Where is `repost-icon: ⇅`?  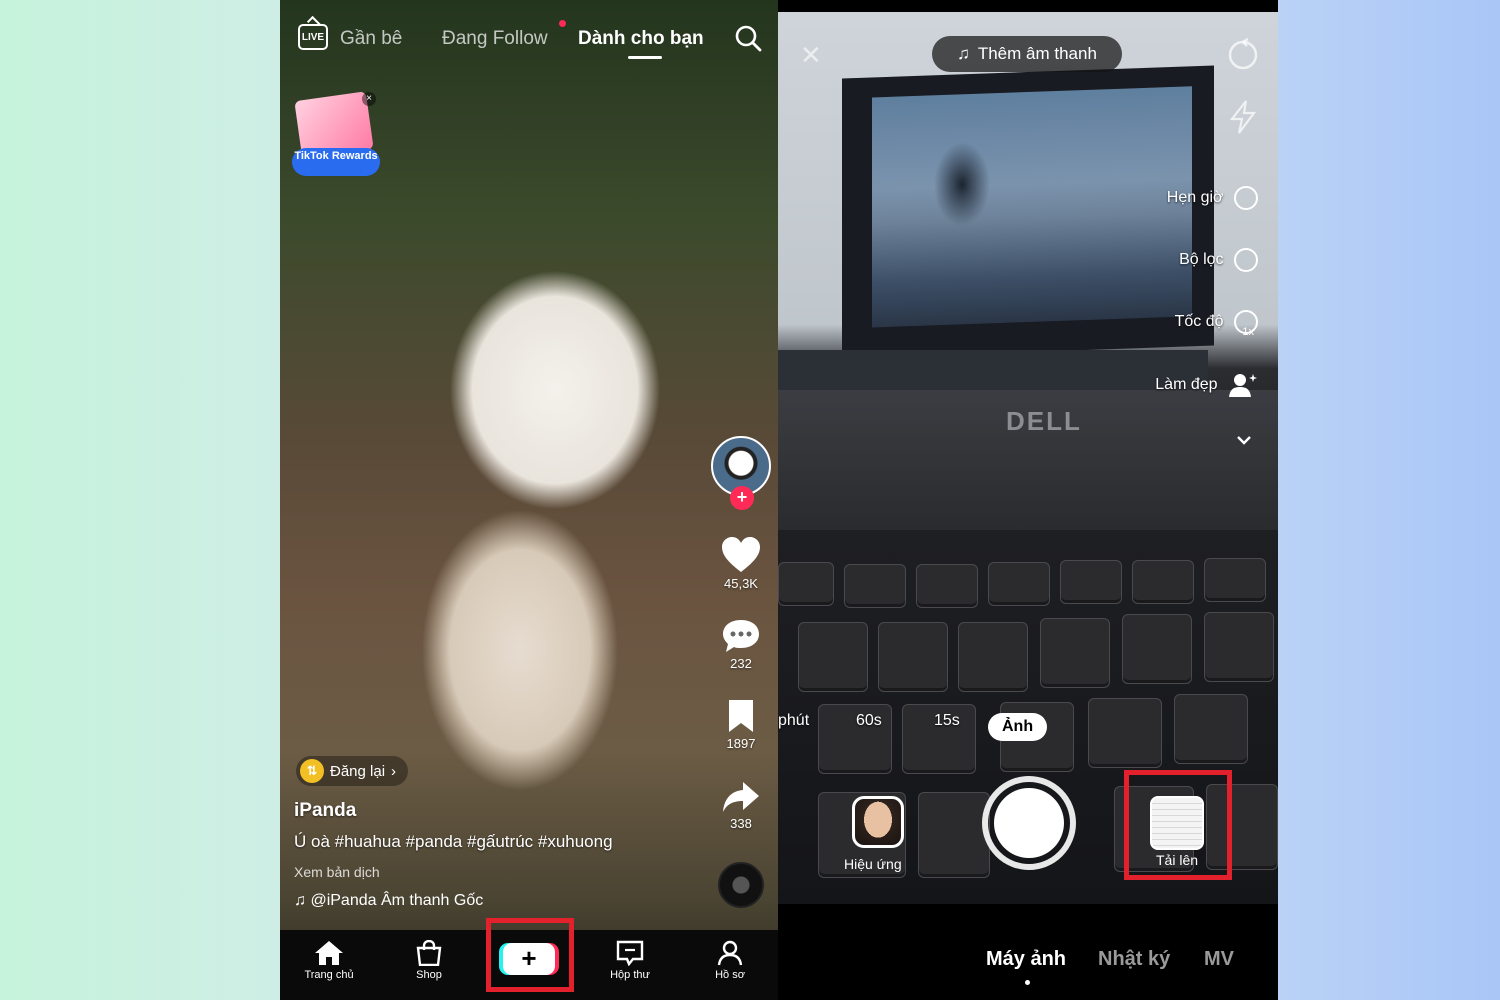
repost-icon: ⇅ is located at coordinates (312, 771).